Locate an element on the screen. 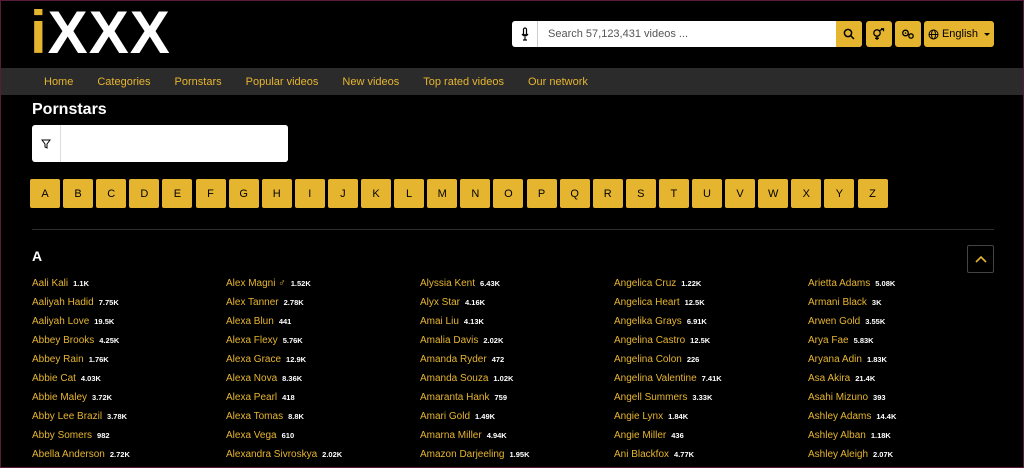 Image resolution: width=1024 pixels, height=468 pixels. letter-button-p: P is located at coordinates (541, 193).